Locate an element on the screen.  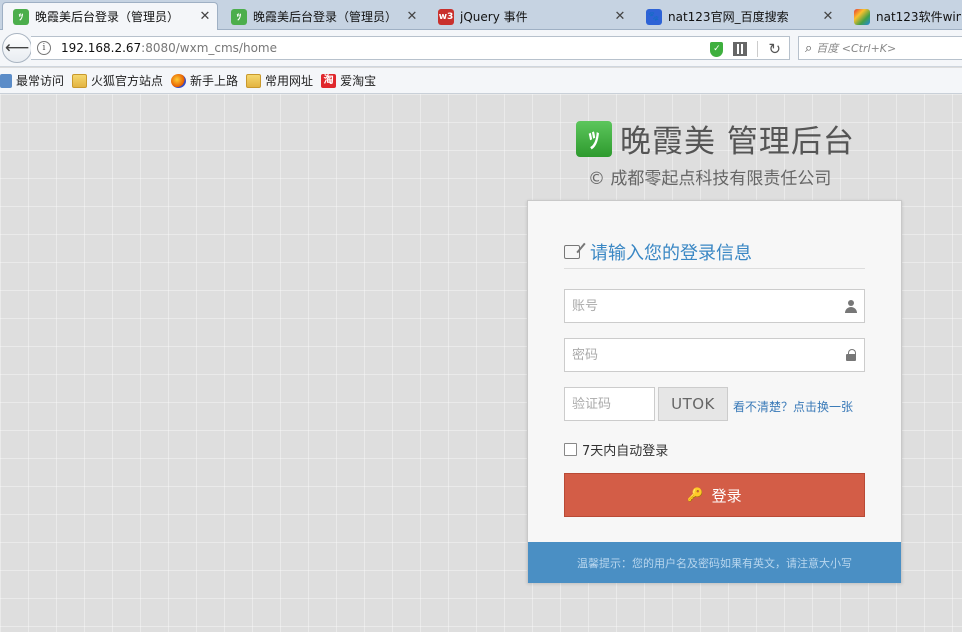
bookmark-taobao: 淘 爱淘宝 is located at coordinates (348, 80).